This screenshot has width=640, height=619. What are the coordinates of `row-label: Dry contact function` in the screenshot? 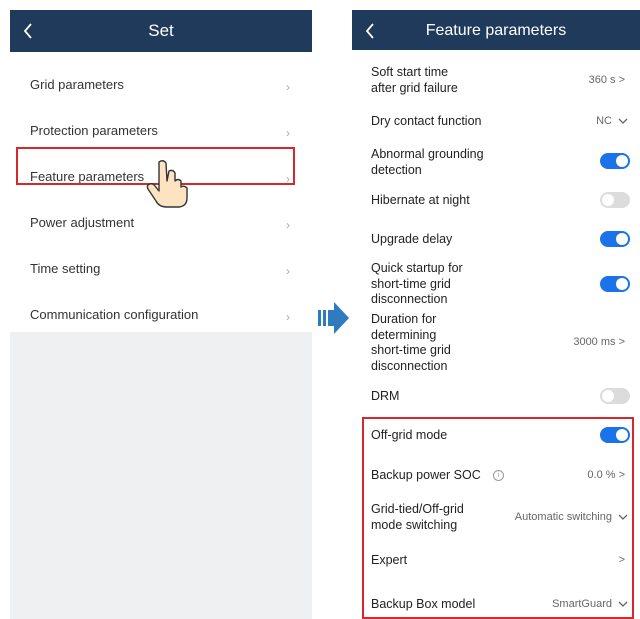 It's located at (426, 121).